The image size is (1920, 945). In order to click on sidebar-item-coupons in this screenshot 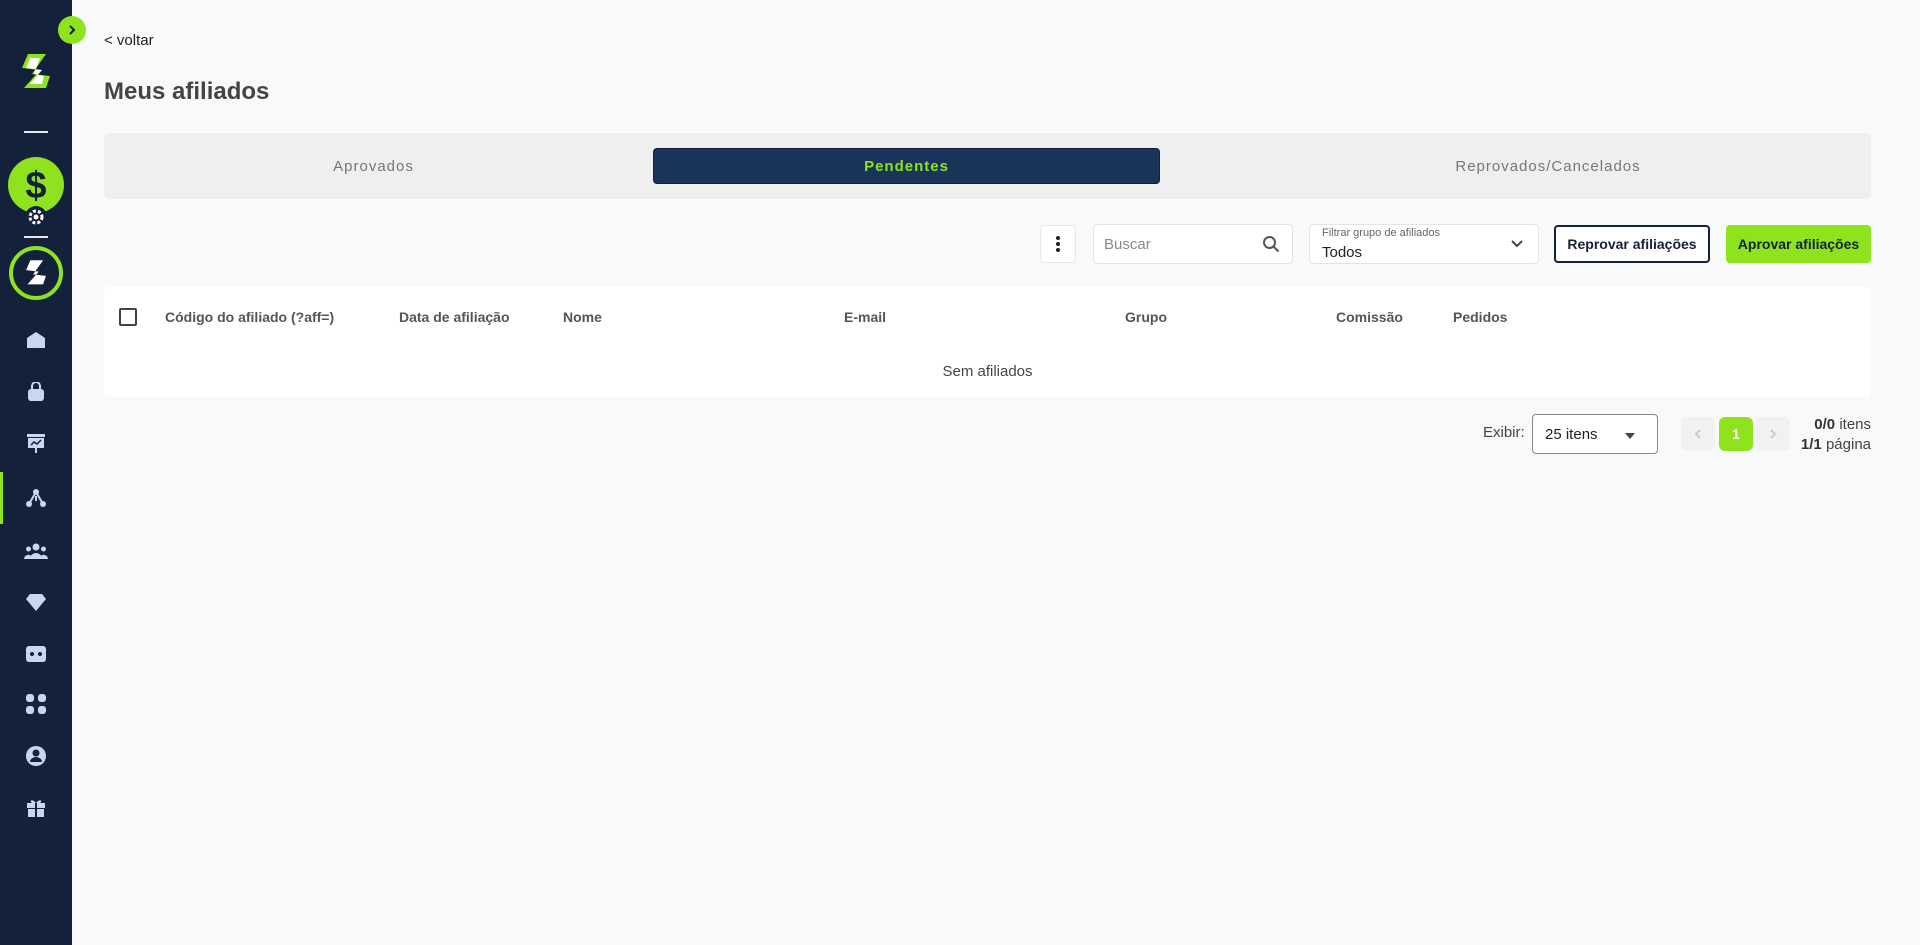, I will do `click(36, 654)`.